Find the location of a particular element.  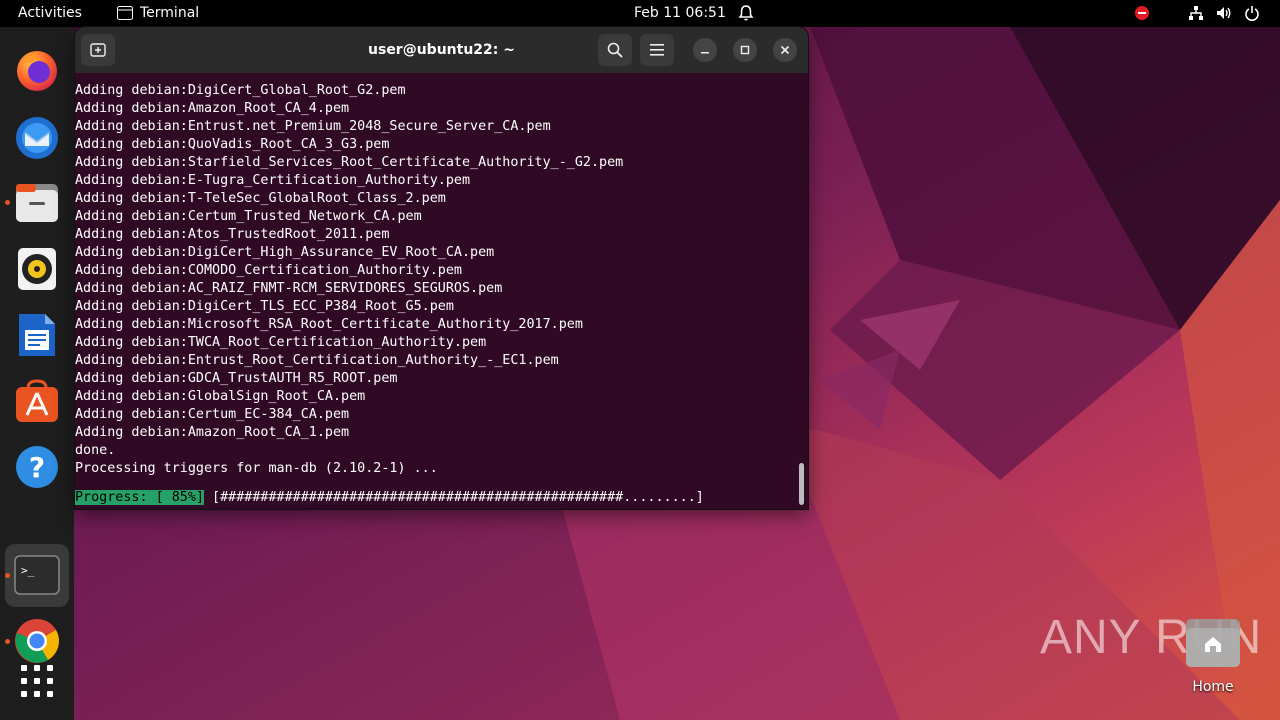

minimize-button is located at coordinates (705, 50).